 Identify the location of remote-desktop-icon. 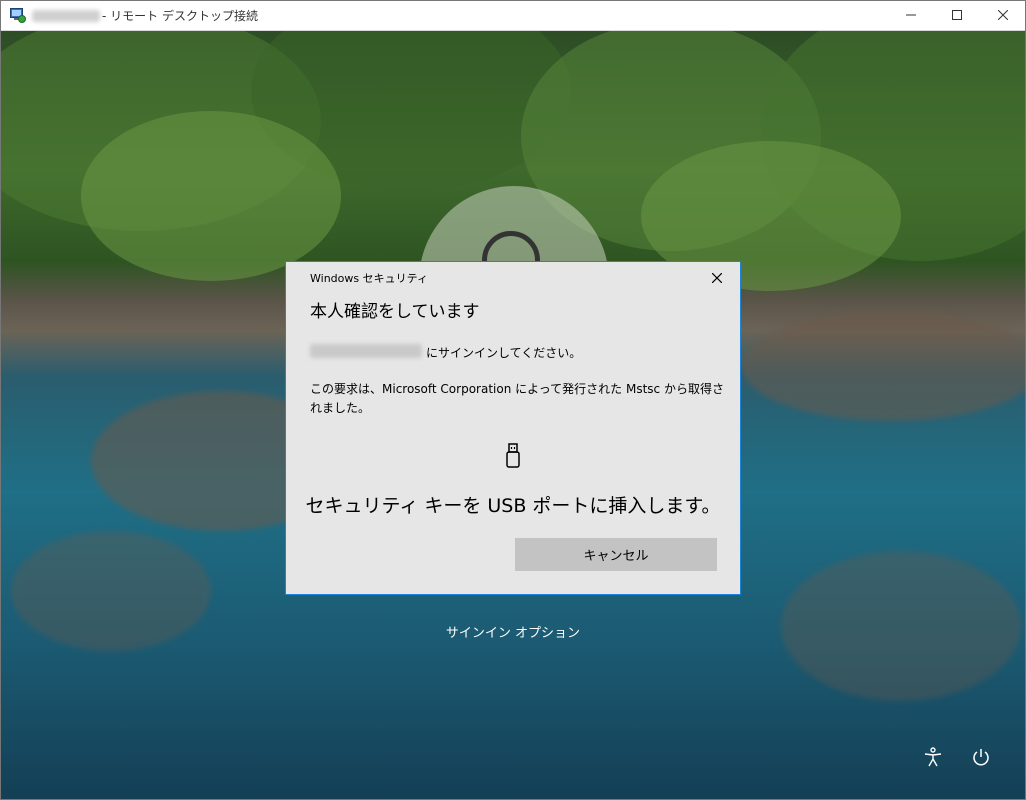
(18, 15).